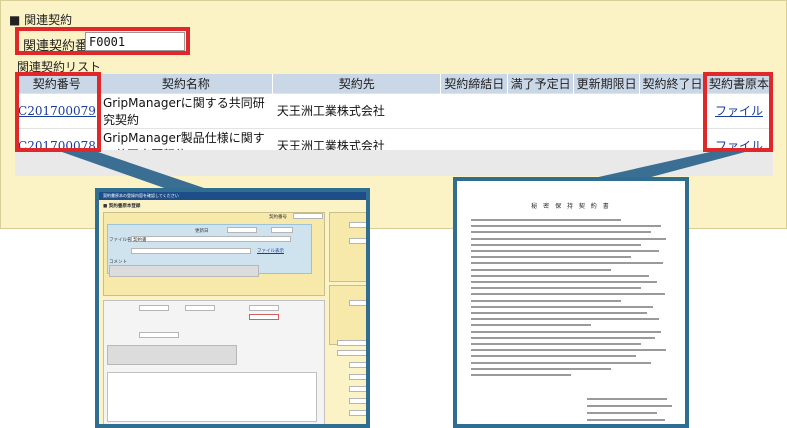 The height and width of the screenshot is (428, 787). I want to click on preview-date-label: 更新日, so click(202, 231).